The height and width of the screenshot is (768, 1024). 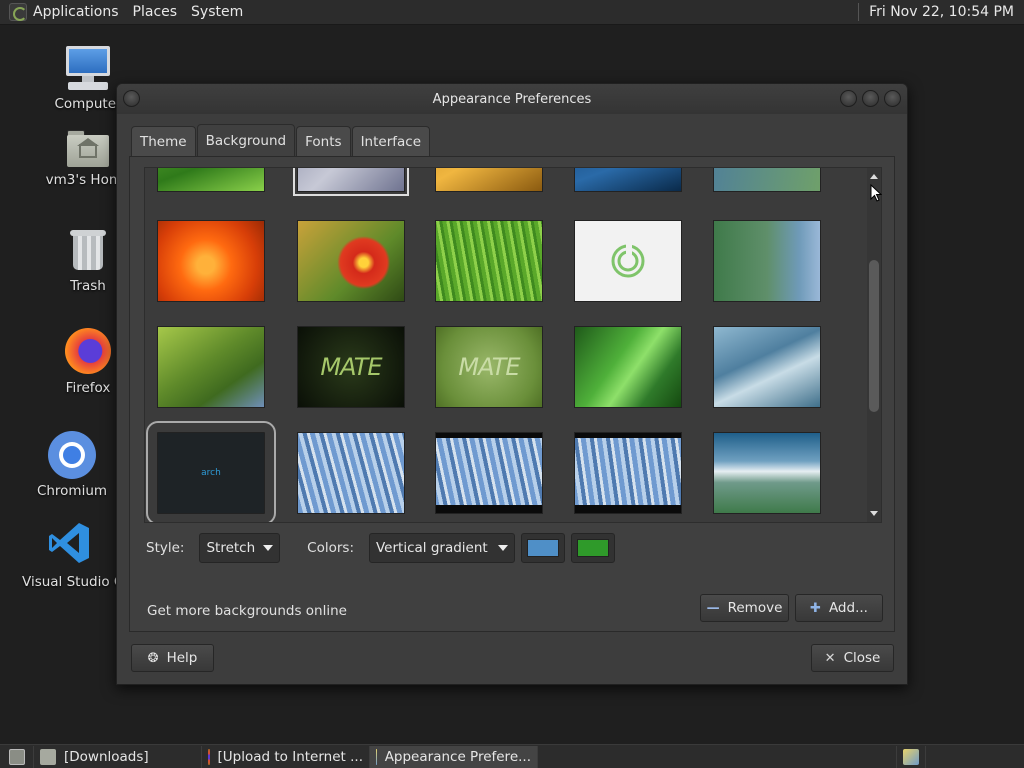 I want to click on home-folder-icon, so click(x=88, y=148).